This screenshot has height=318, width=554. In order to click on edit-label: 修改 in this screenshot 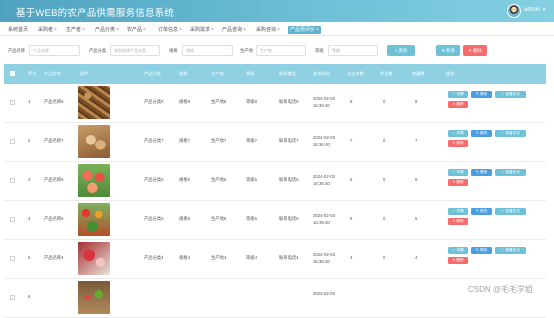, I will do `click(483, 133)`.